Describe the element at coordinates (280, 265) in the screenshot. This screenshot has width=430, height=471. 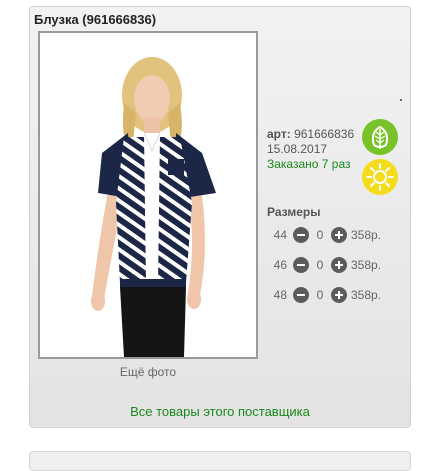
I see `size-label: 46` at that location.